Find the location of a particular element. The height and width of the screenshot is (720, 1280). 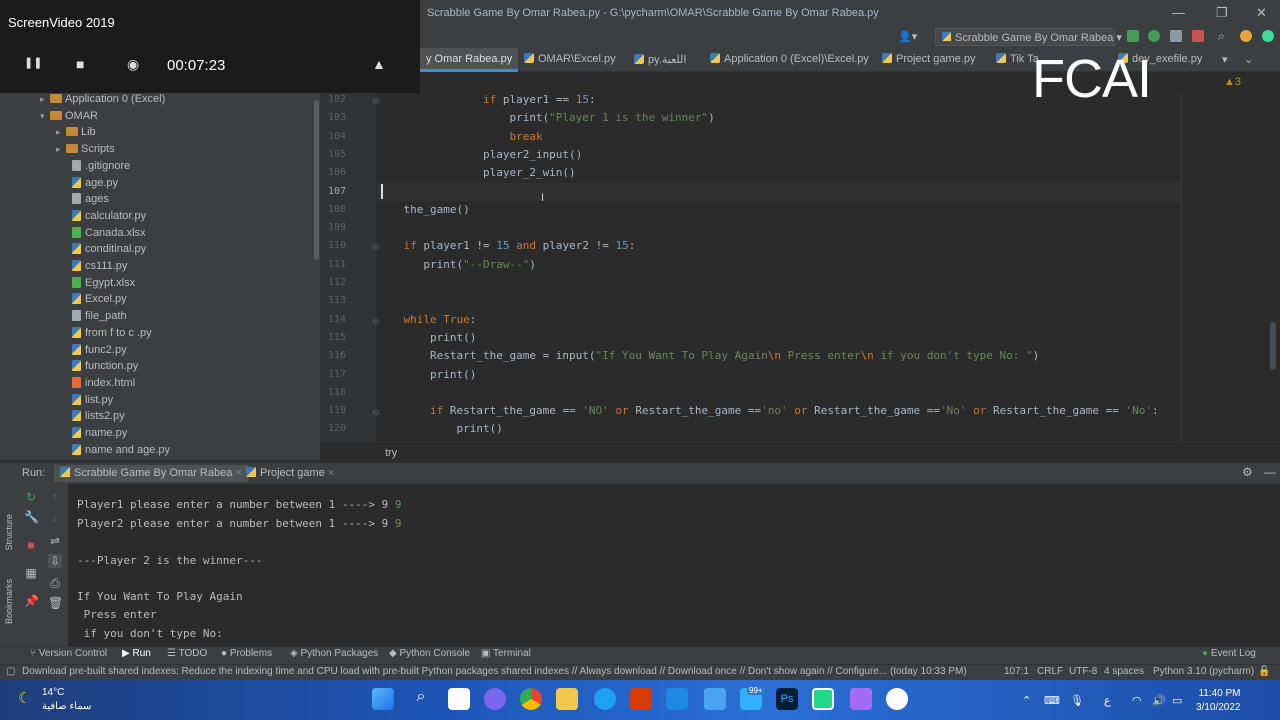

tab-list-chevron-icon: ▾ is located at coordinates (1225, 59).